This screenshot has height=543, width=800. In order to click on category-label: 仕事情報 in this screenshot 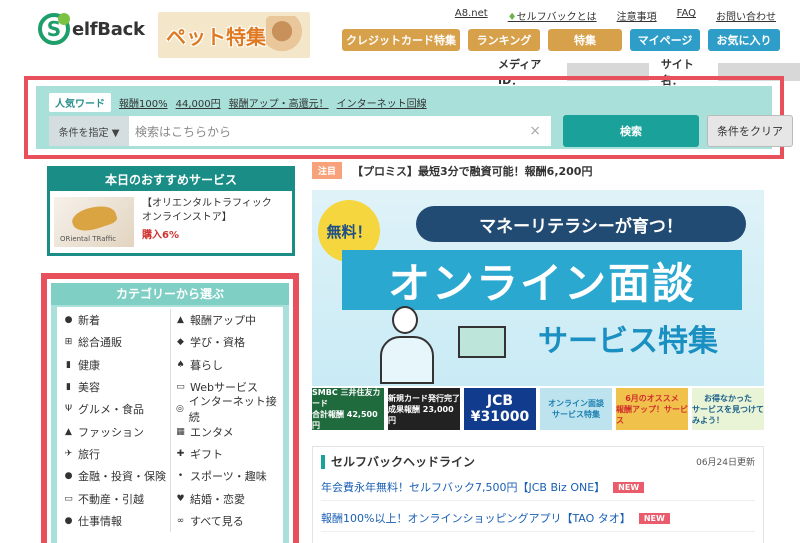, I will do `click(100, 521)`.